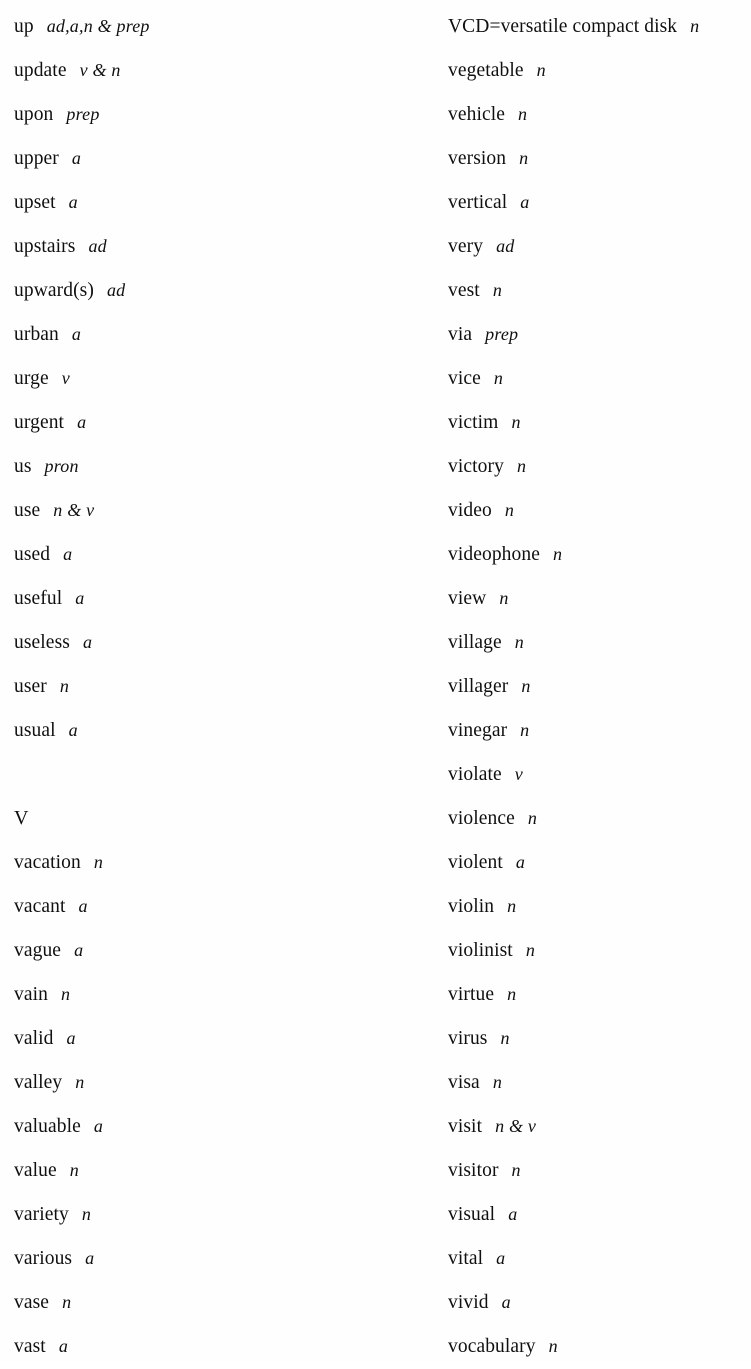 The image size is (751, 1369). What do you see at coordinates (478, 730) in the screenshot?
I see `entry-word: vinegar` at bounding box center [478, 730].